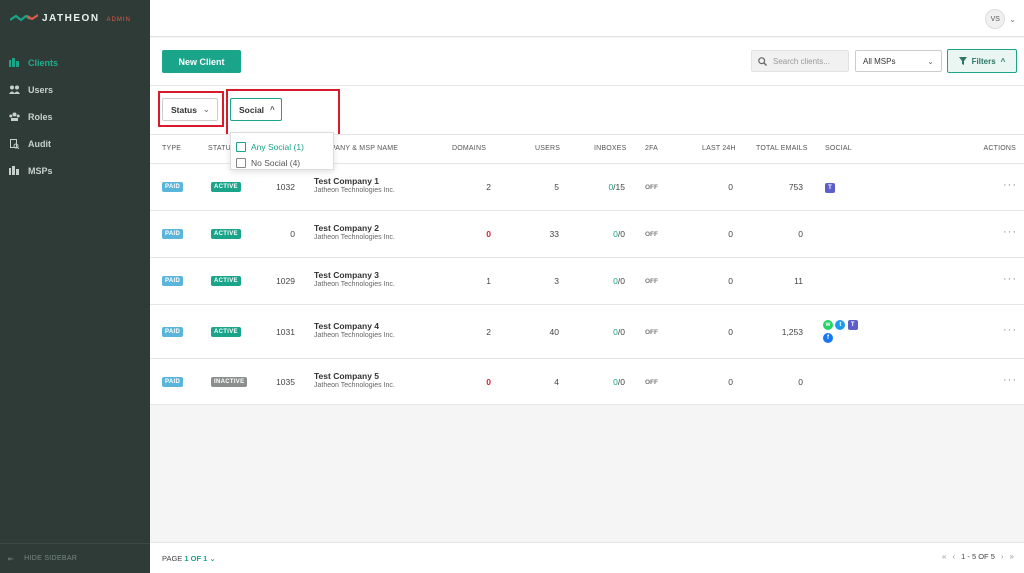  Describe the element at coordinates (75, 558) in the screenshot. I see `hide-sidebar-button: ⇤ HIDE SIDEBAR` at that location.